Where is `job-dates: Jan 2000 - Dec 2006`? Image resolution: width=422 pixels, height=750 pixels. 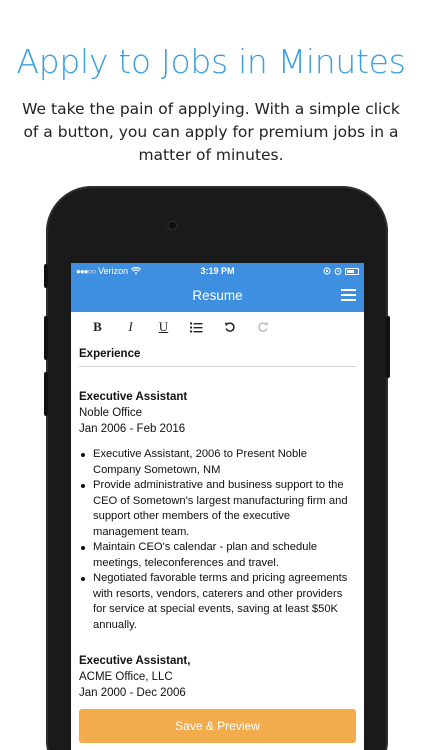
job-dates: Jan 2000 - Dec 2006 is located at coordinates (132, 693).